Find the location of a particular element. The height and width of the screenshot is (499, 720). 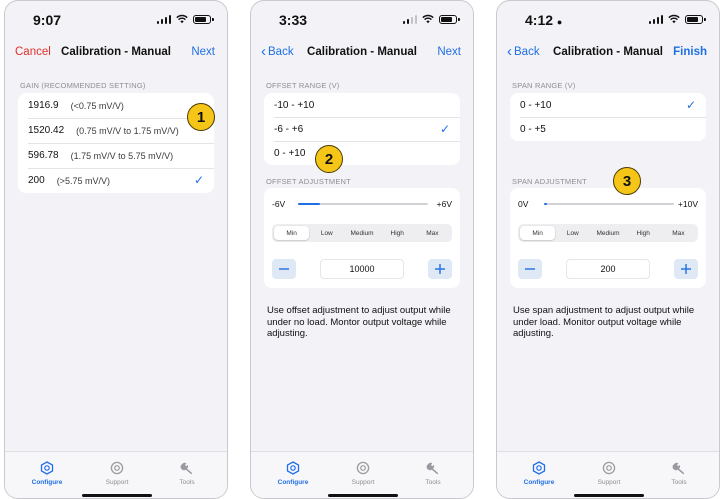

gain-value: 200 is located at coordinates (36, 180).